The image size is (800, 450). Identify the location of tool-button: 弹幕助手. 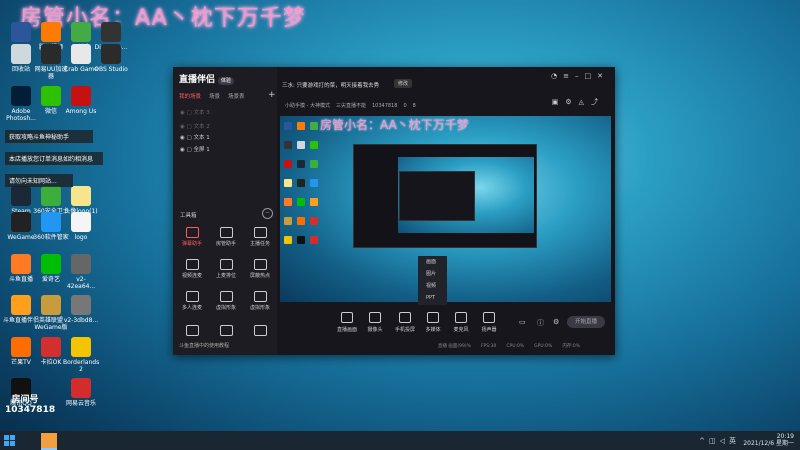
(192, 237).